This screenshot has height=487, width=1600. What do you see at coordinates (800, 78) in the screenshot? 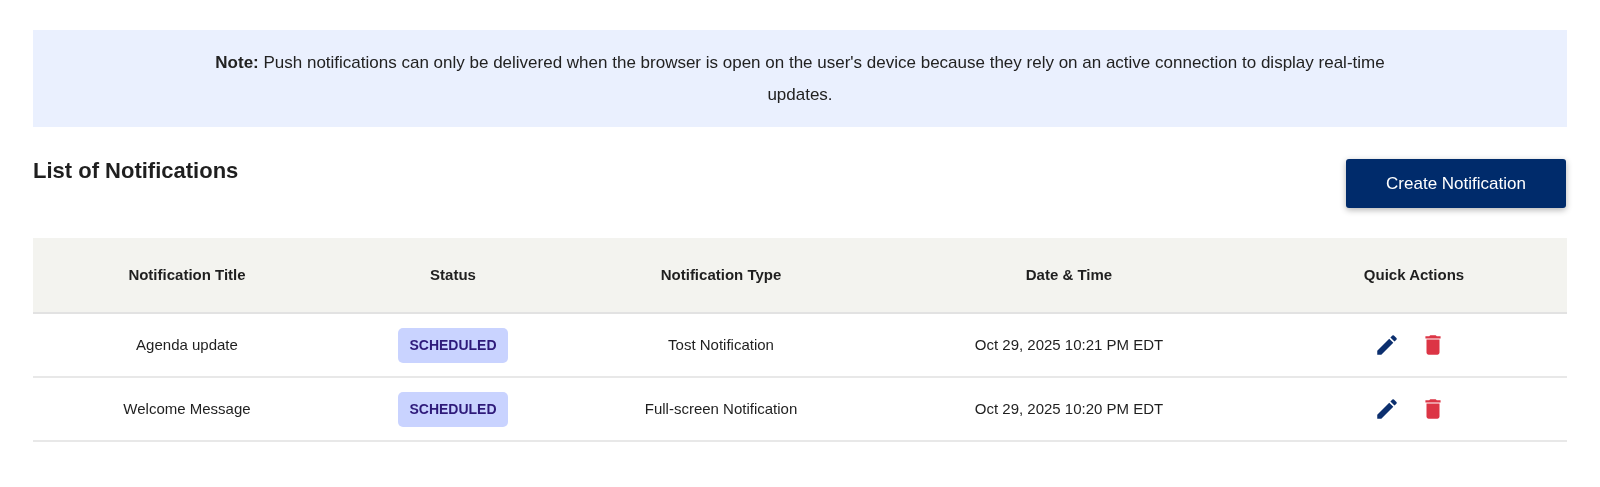
I see `note-text: Note: Push notifications can only be delivered when the browser is open on the user's device because they rely on an active connection to display real-time updates.` at bounding box center [800, 78].